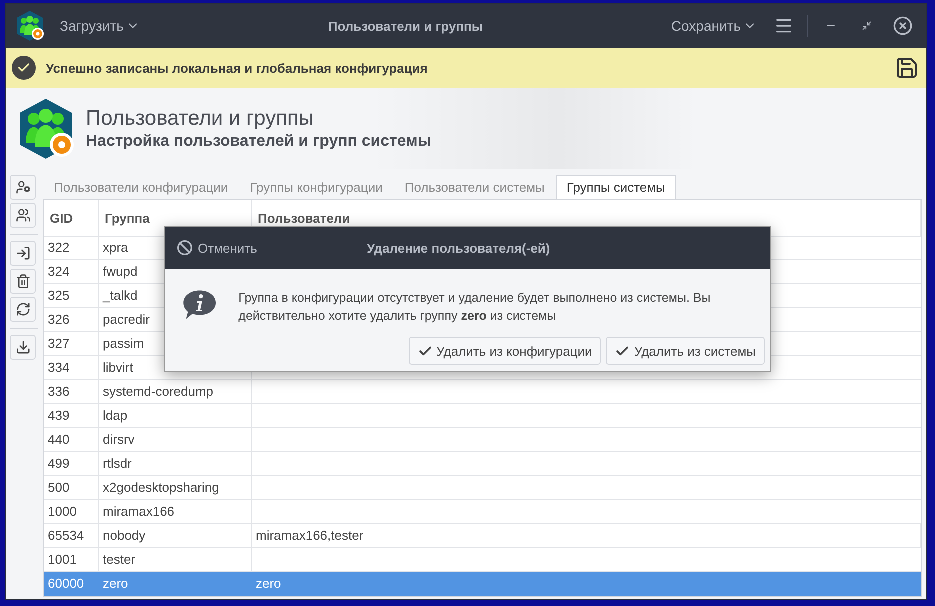 This screenshot has width=935, height=606. I want to click on notification-text: Успешно записаны локальная и глобальная конфигурация, so click(237, 68).